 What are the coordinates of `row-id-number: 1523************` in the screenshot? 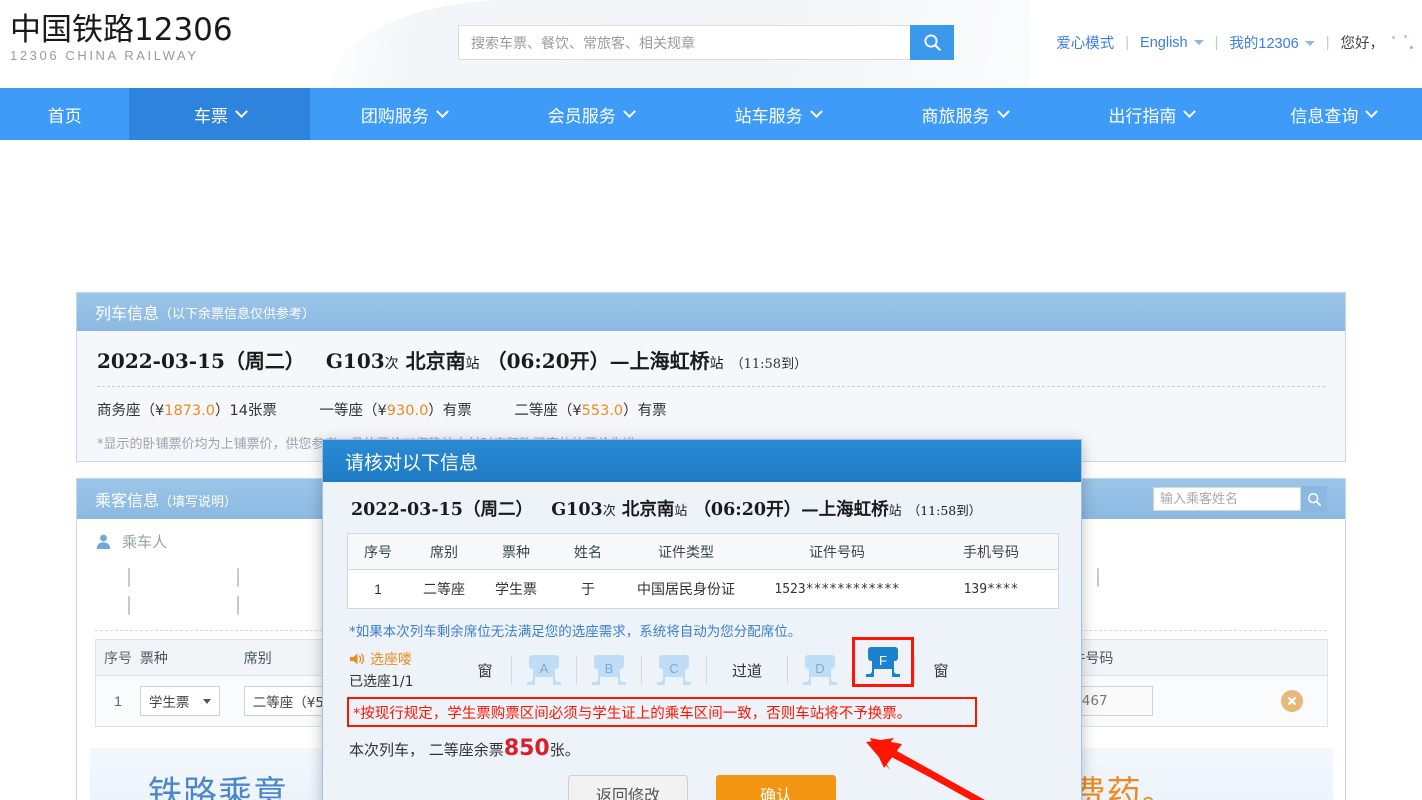 It's located at (837, 589).